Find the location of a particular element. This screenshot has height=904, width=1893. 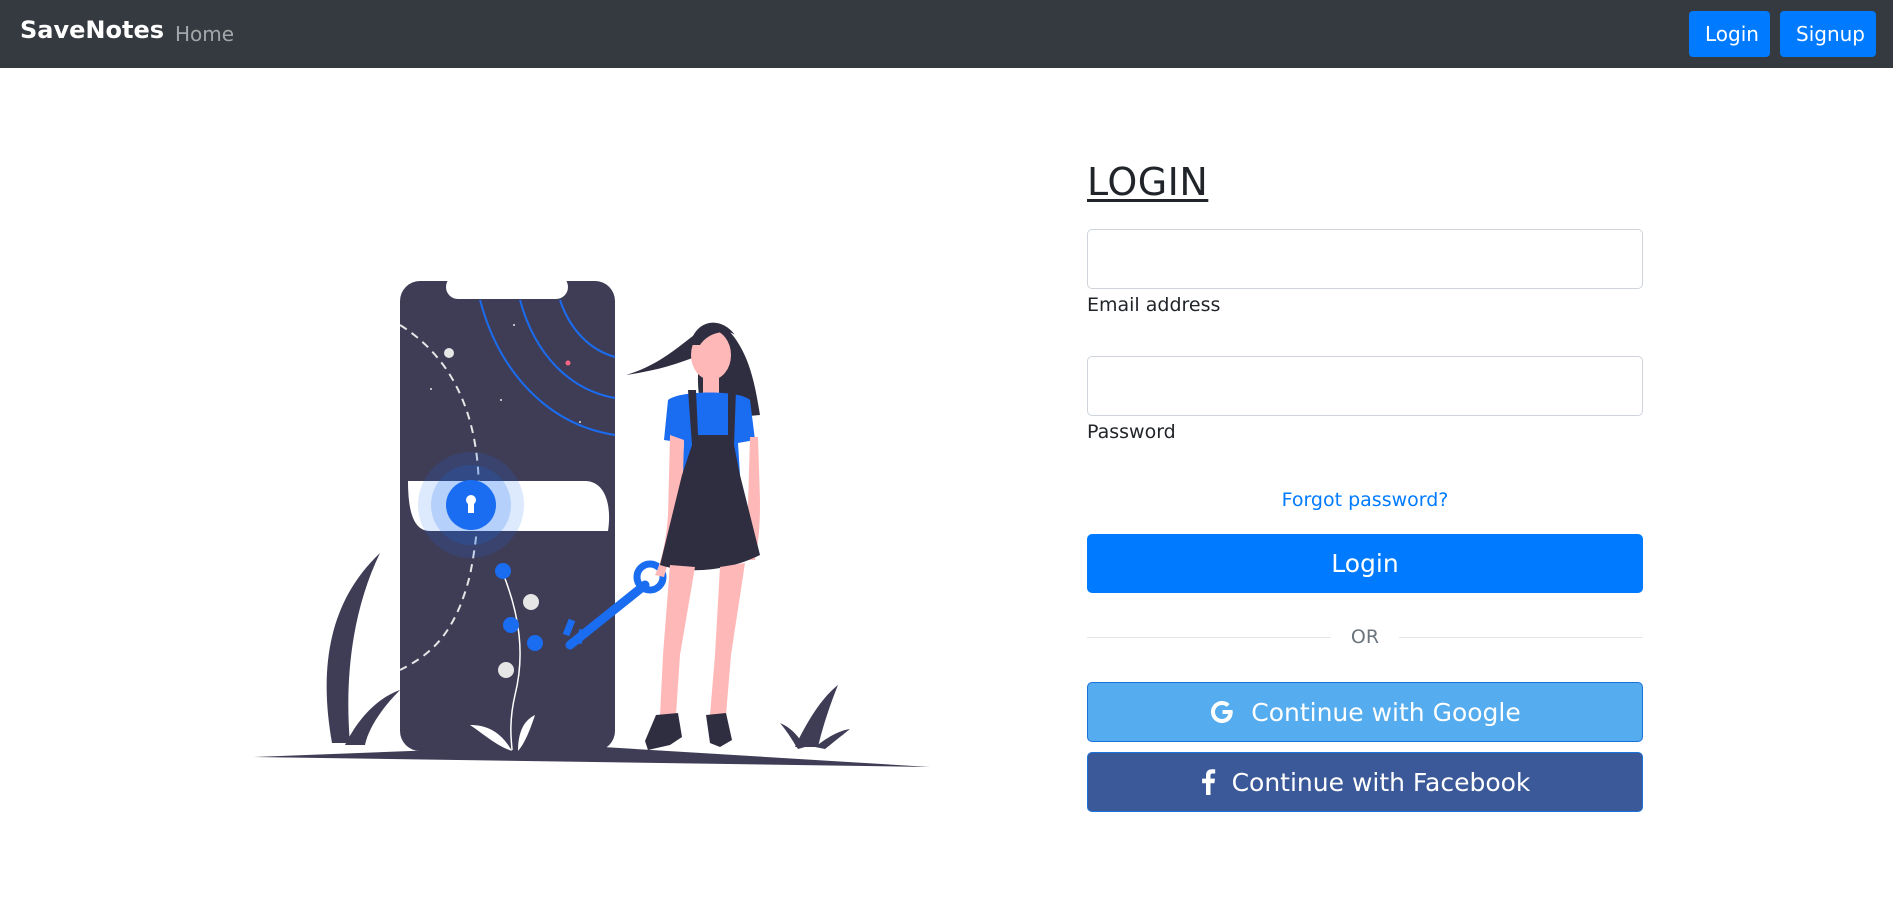

email-field is located at coordinates (1365, 259).